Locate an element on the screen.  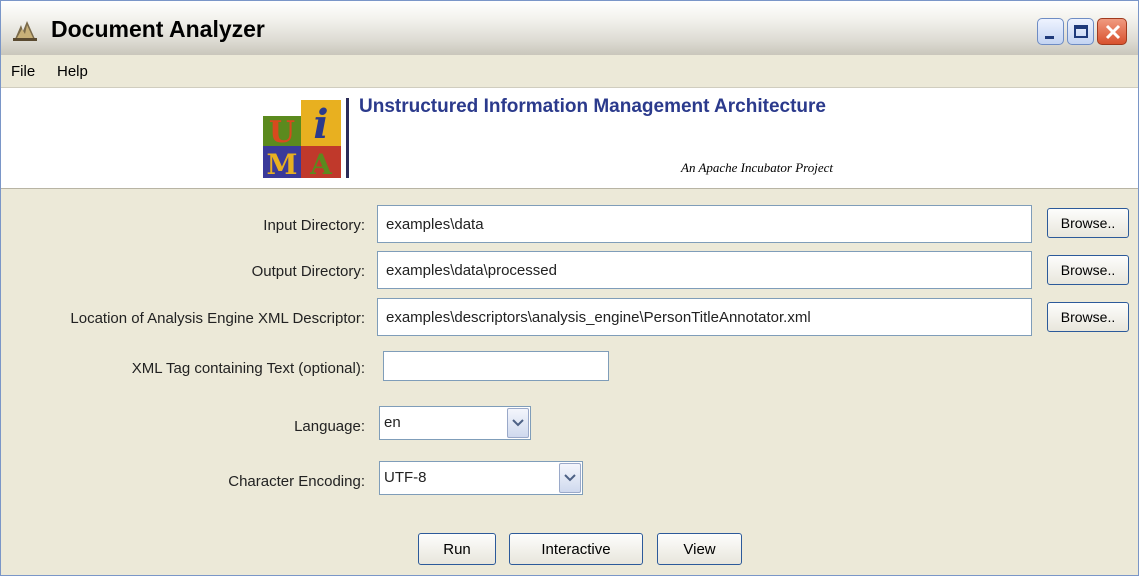
xml-tag-field is located at coordinates (496, 366).